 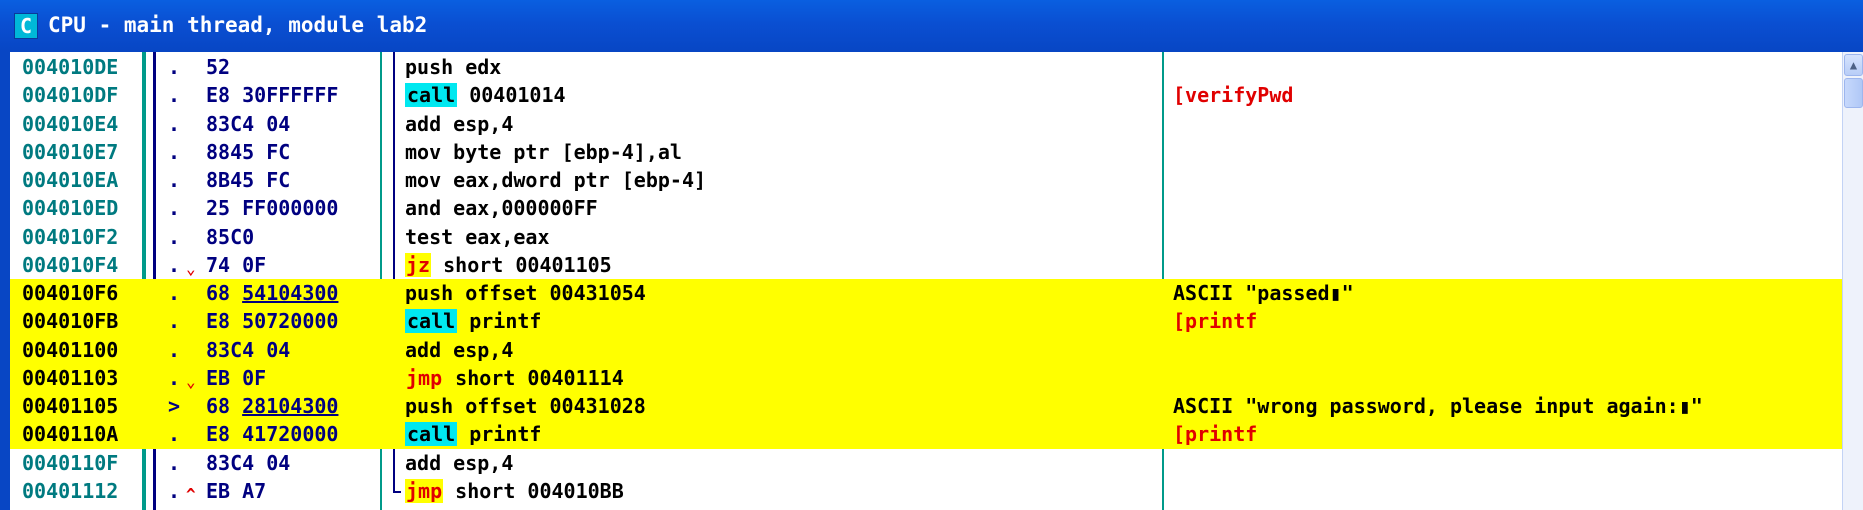 I want to click on instruction-text: push edx, so click(x=453, y=67).